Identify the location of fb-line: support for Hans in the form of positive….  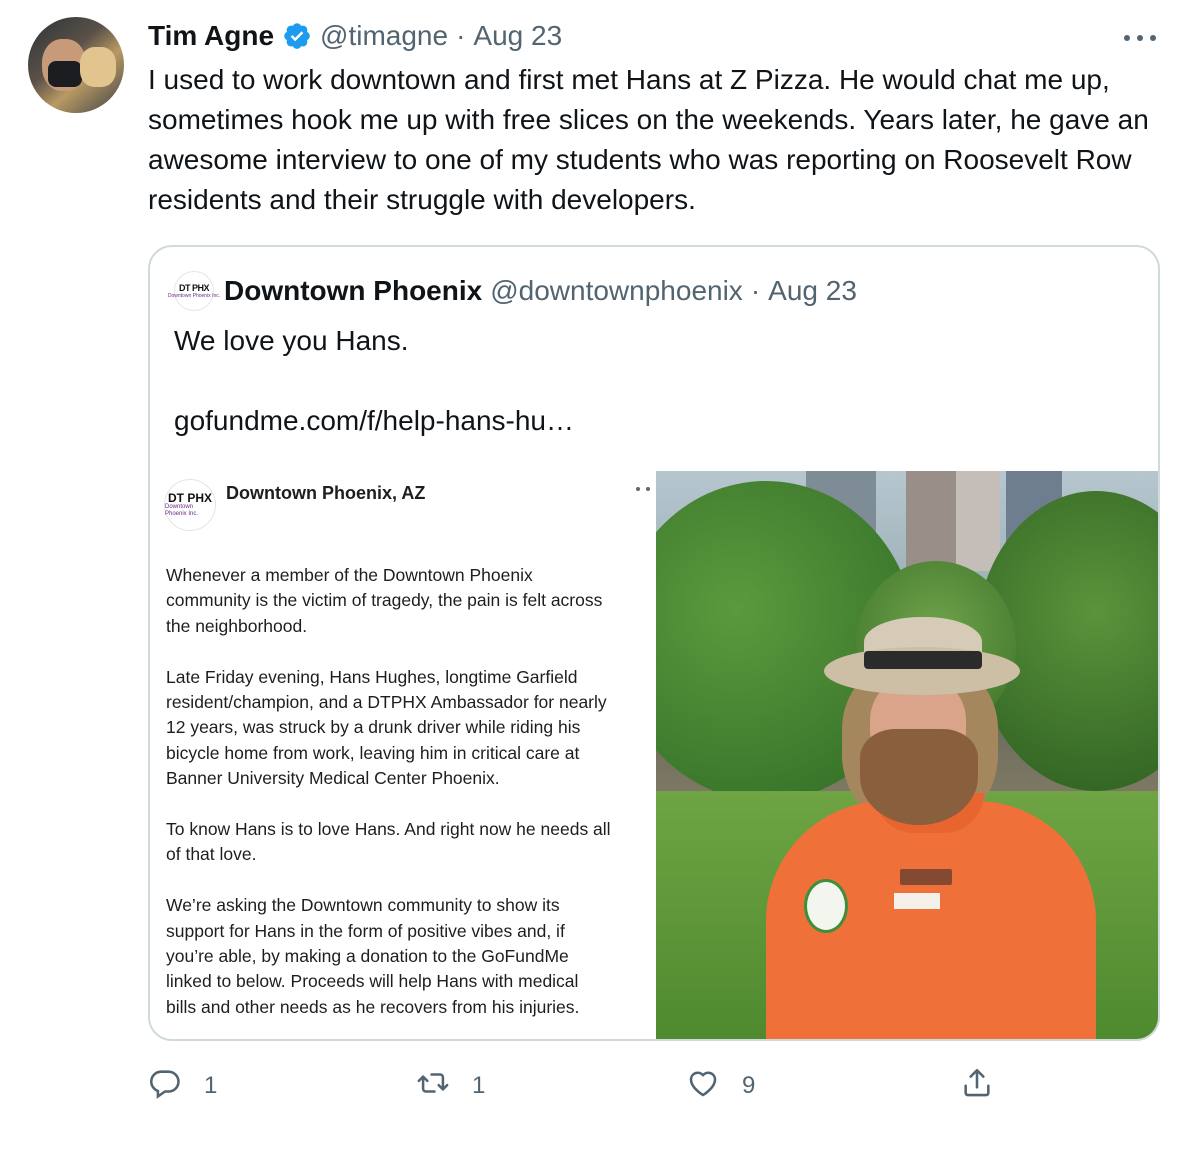
(365, 930).